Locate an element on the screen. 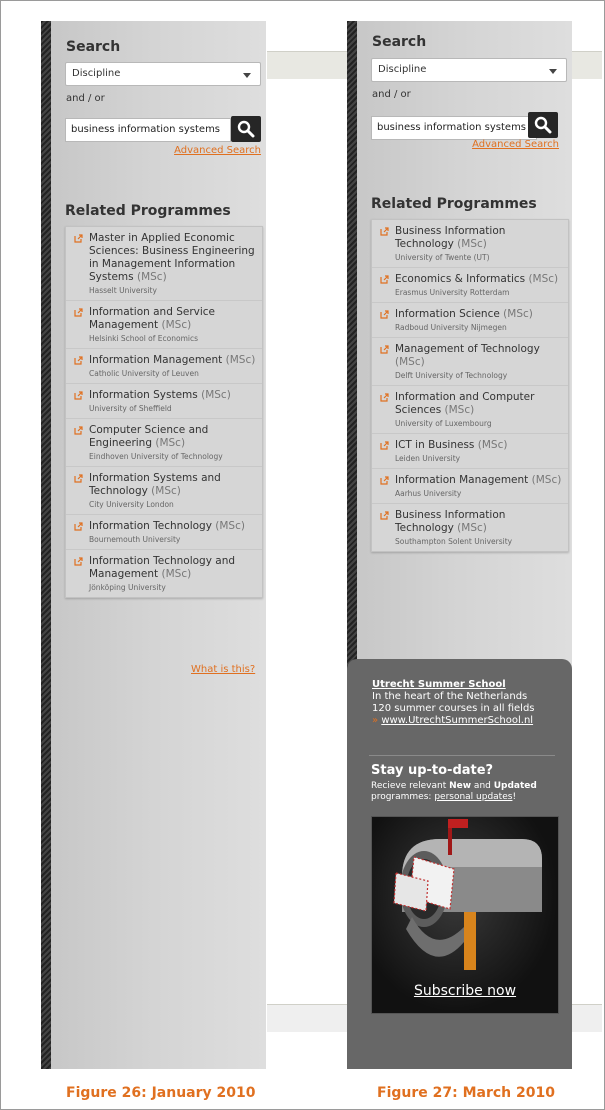  programme-item: ICT in Business (MSc) Leiden University is located at coordinates (470, 451).